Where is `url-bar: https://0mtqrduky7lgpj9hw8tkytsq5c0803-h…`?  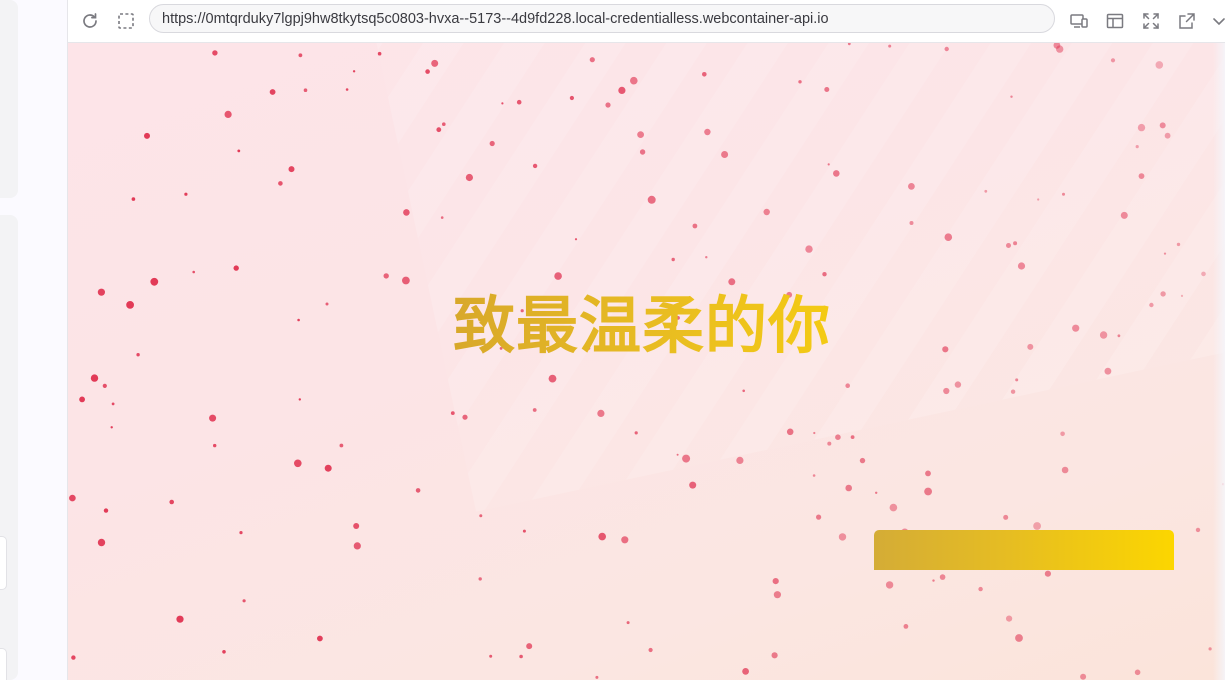 url-bar: https://0mtqrduky7lgpj9hw8tkytsq5c0803-h… is located at coordinates (602, 18).